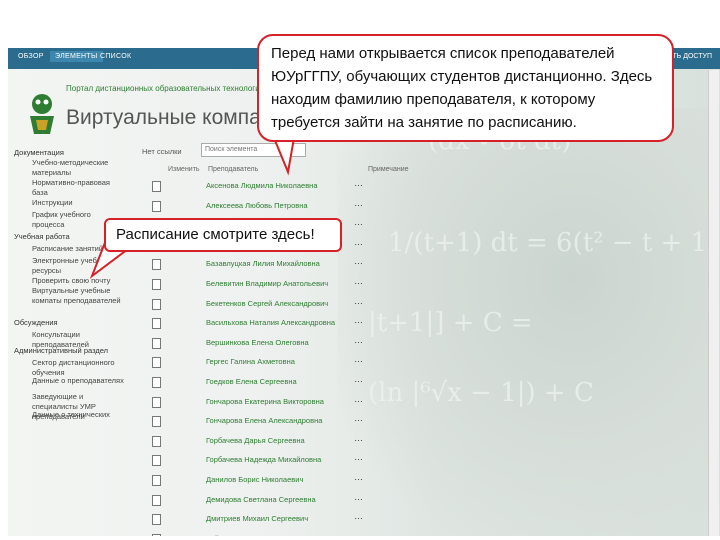  I want to click on teacher-link: Гергес Галина Ахметовна, so click(250, 361).